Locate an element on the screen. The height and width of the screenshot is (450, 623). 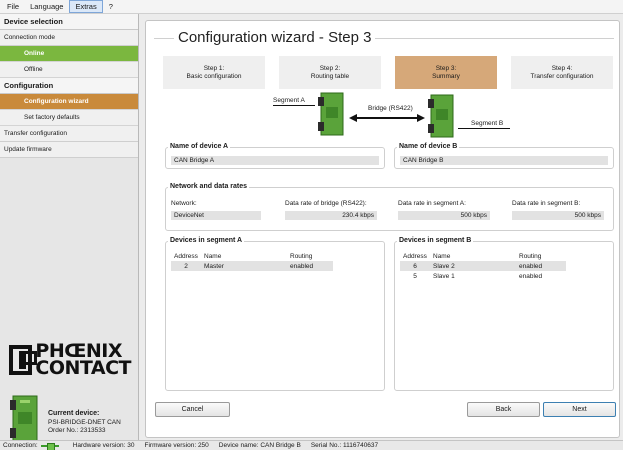
device-a-panel: Name of device A CAN Bridge A is located at coordinates (275, 156).